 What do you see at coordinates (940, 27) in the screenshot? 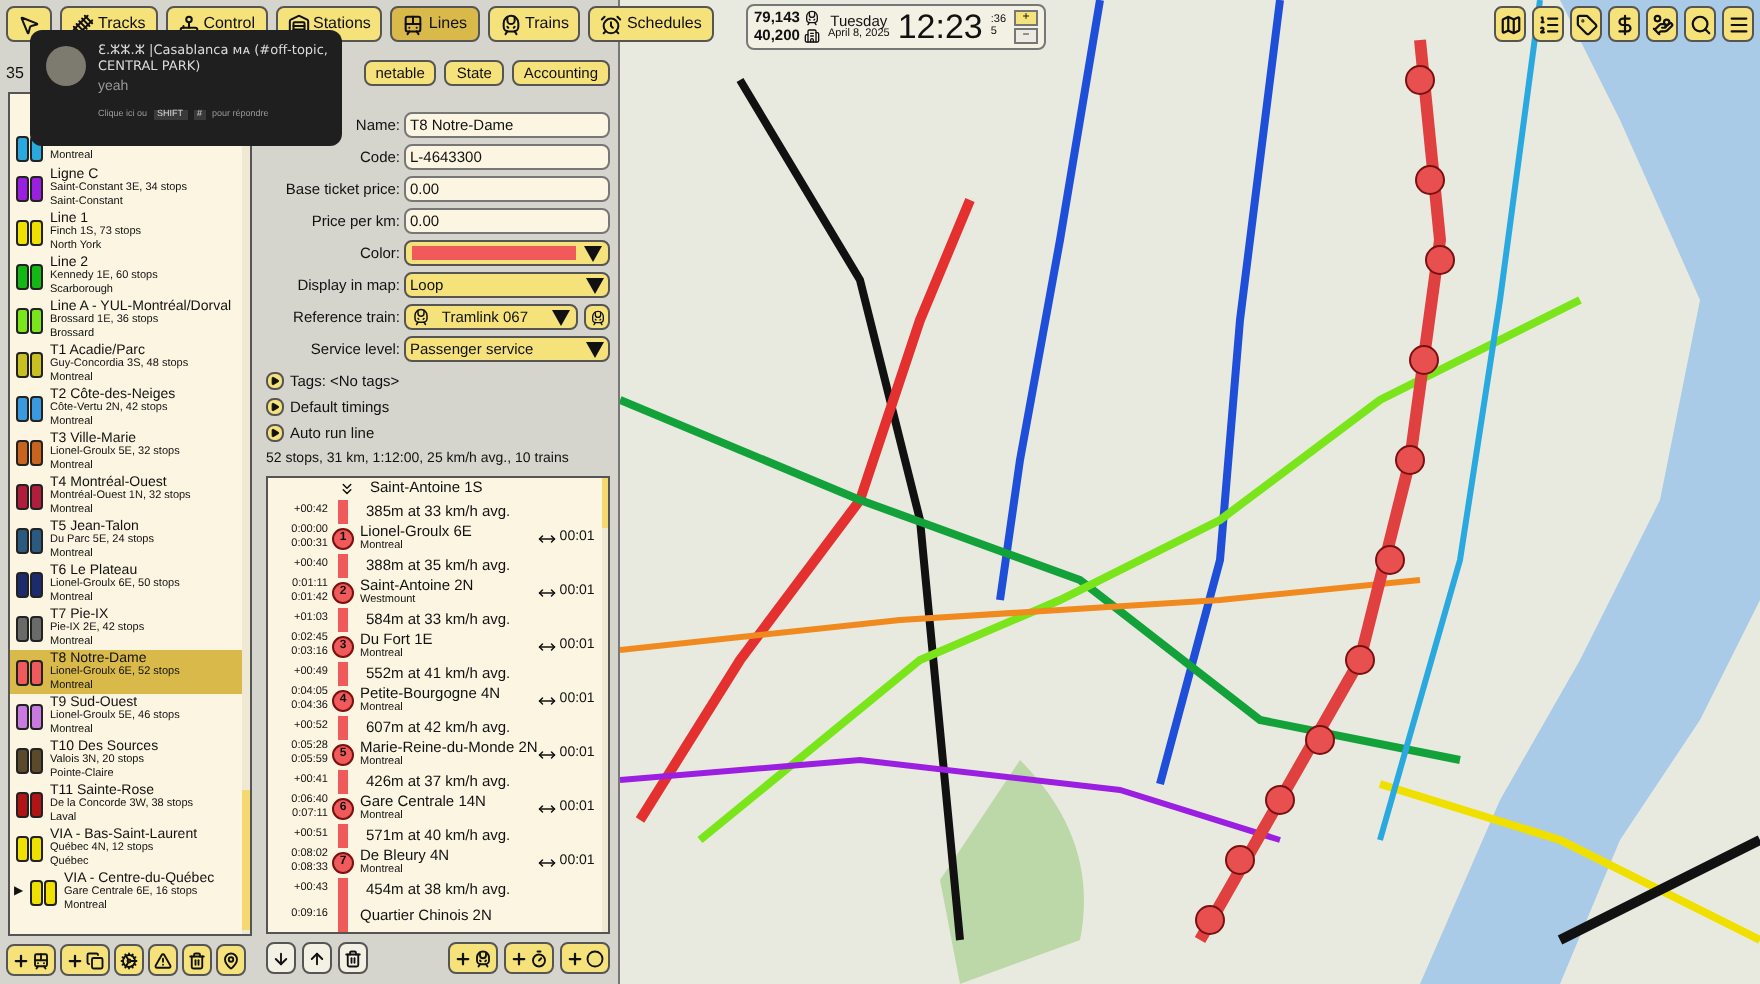
I see `clock-time: 12:23` at bounding box center [940, 27].